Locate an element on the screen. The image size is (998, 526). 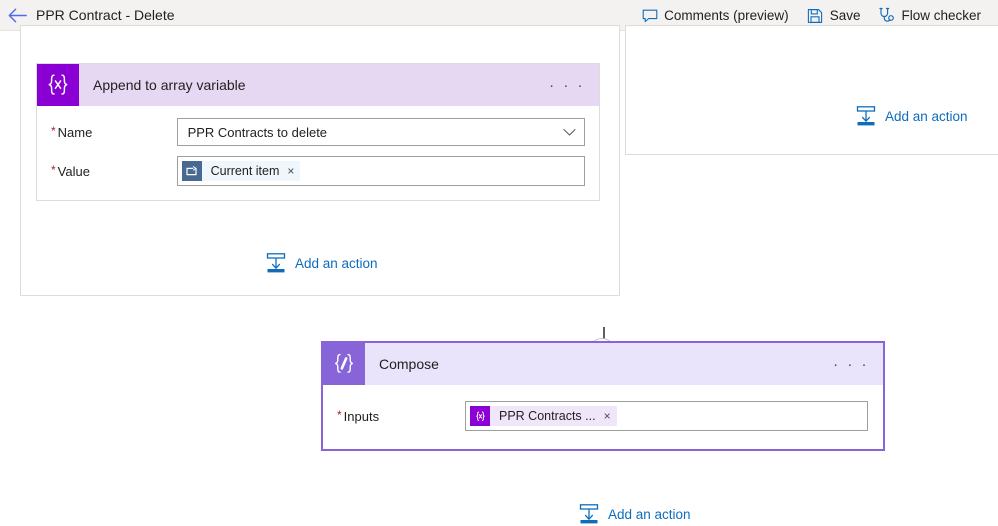
scope-container-right is located at coordinates (811, 90).